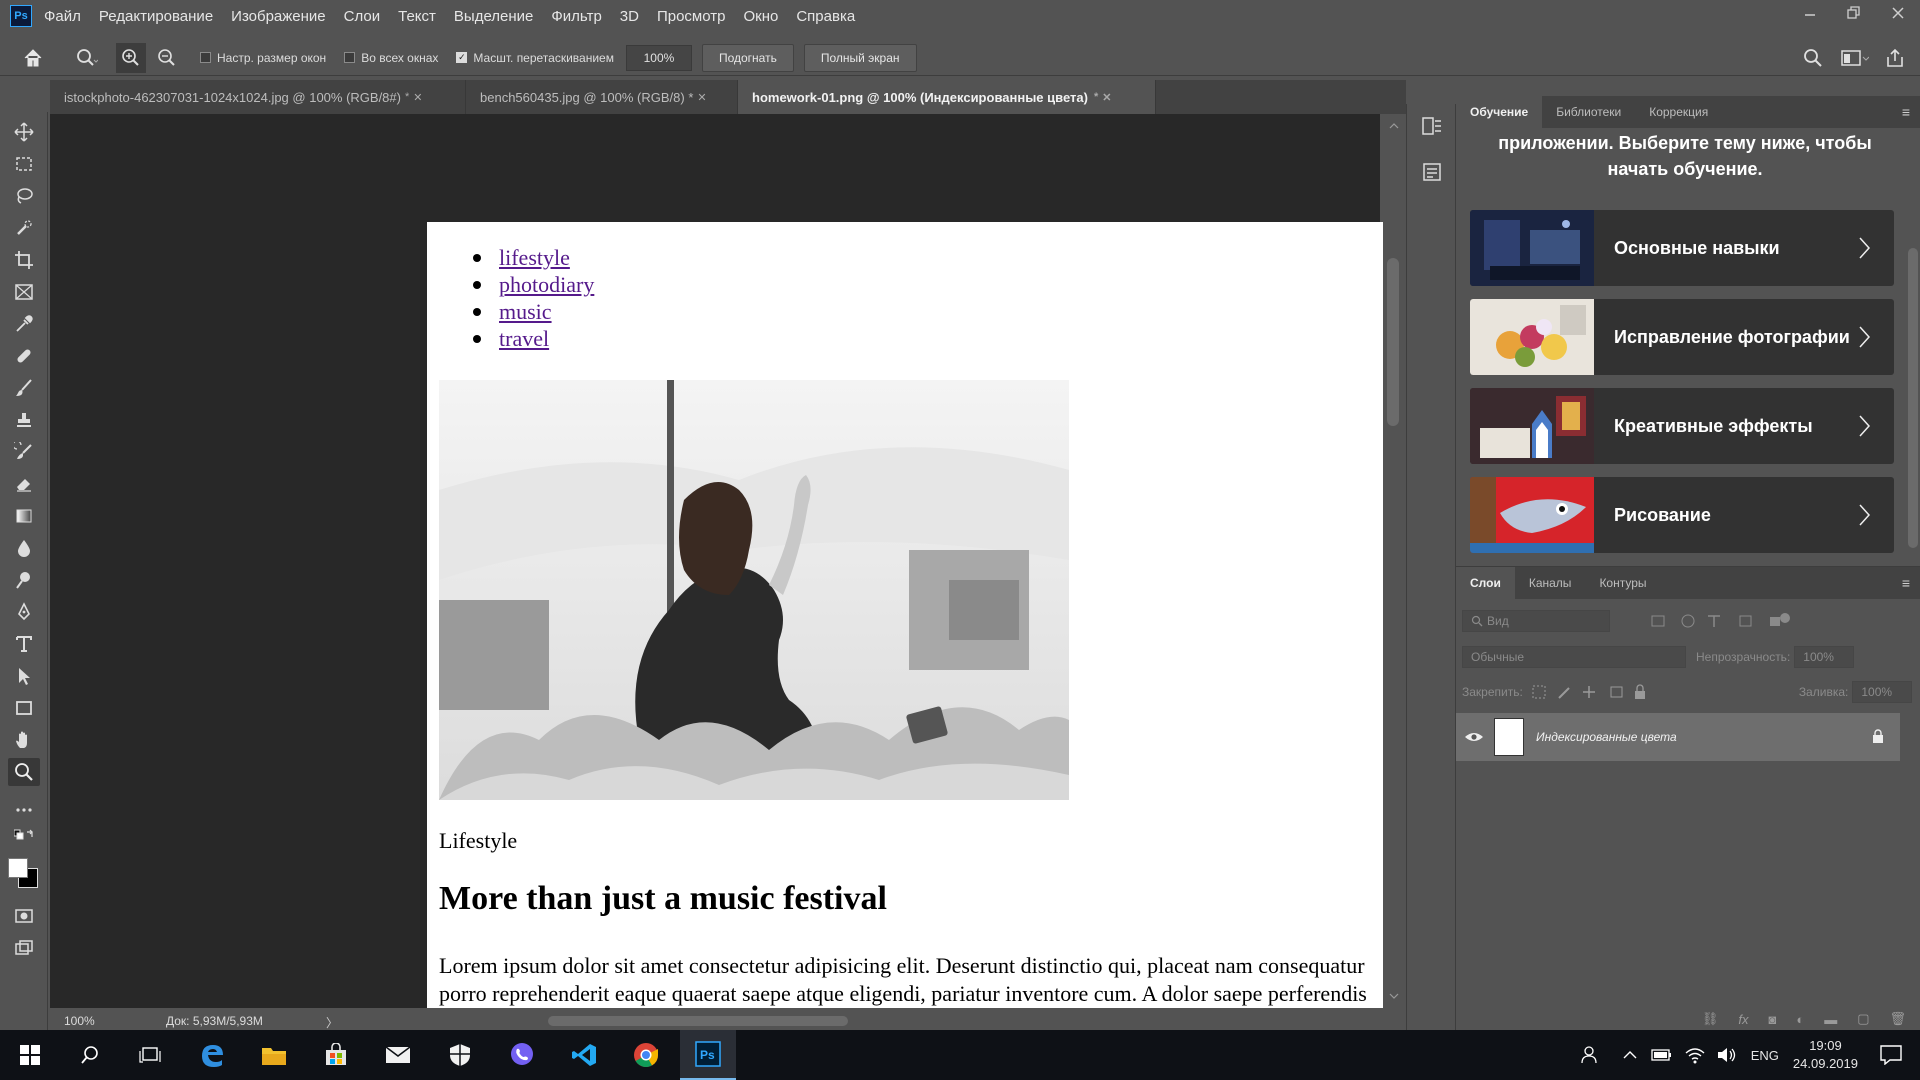 The image size is (1920, 1080). I want to click on eyedropper-tool, so click(24, 324).